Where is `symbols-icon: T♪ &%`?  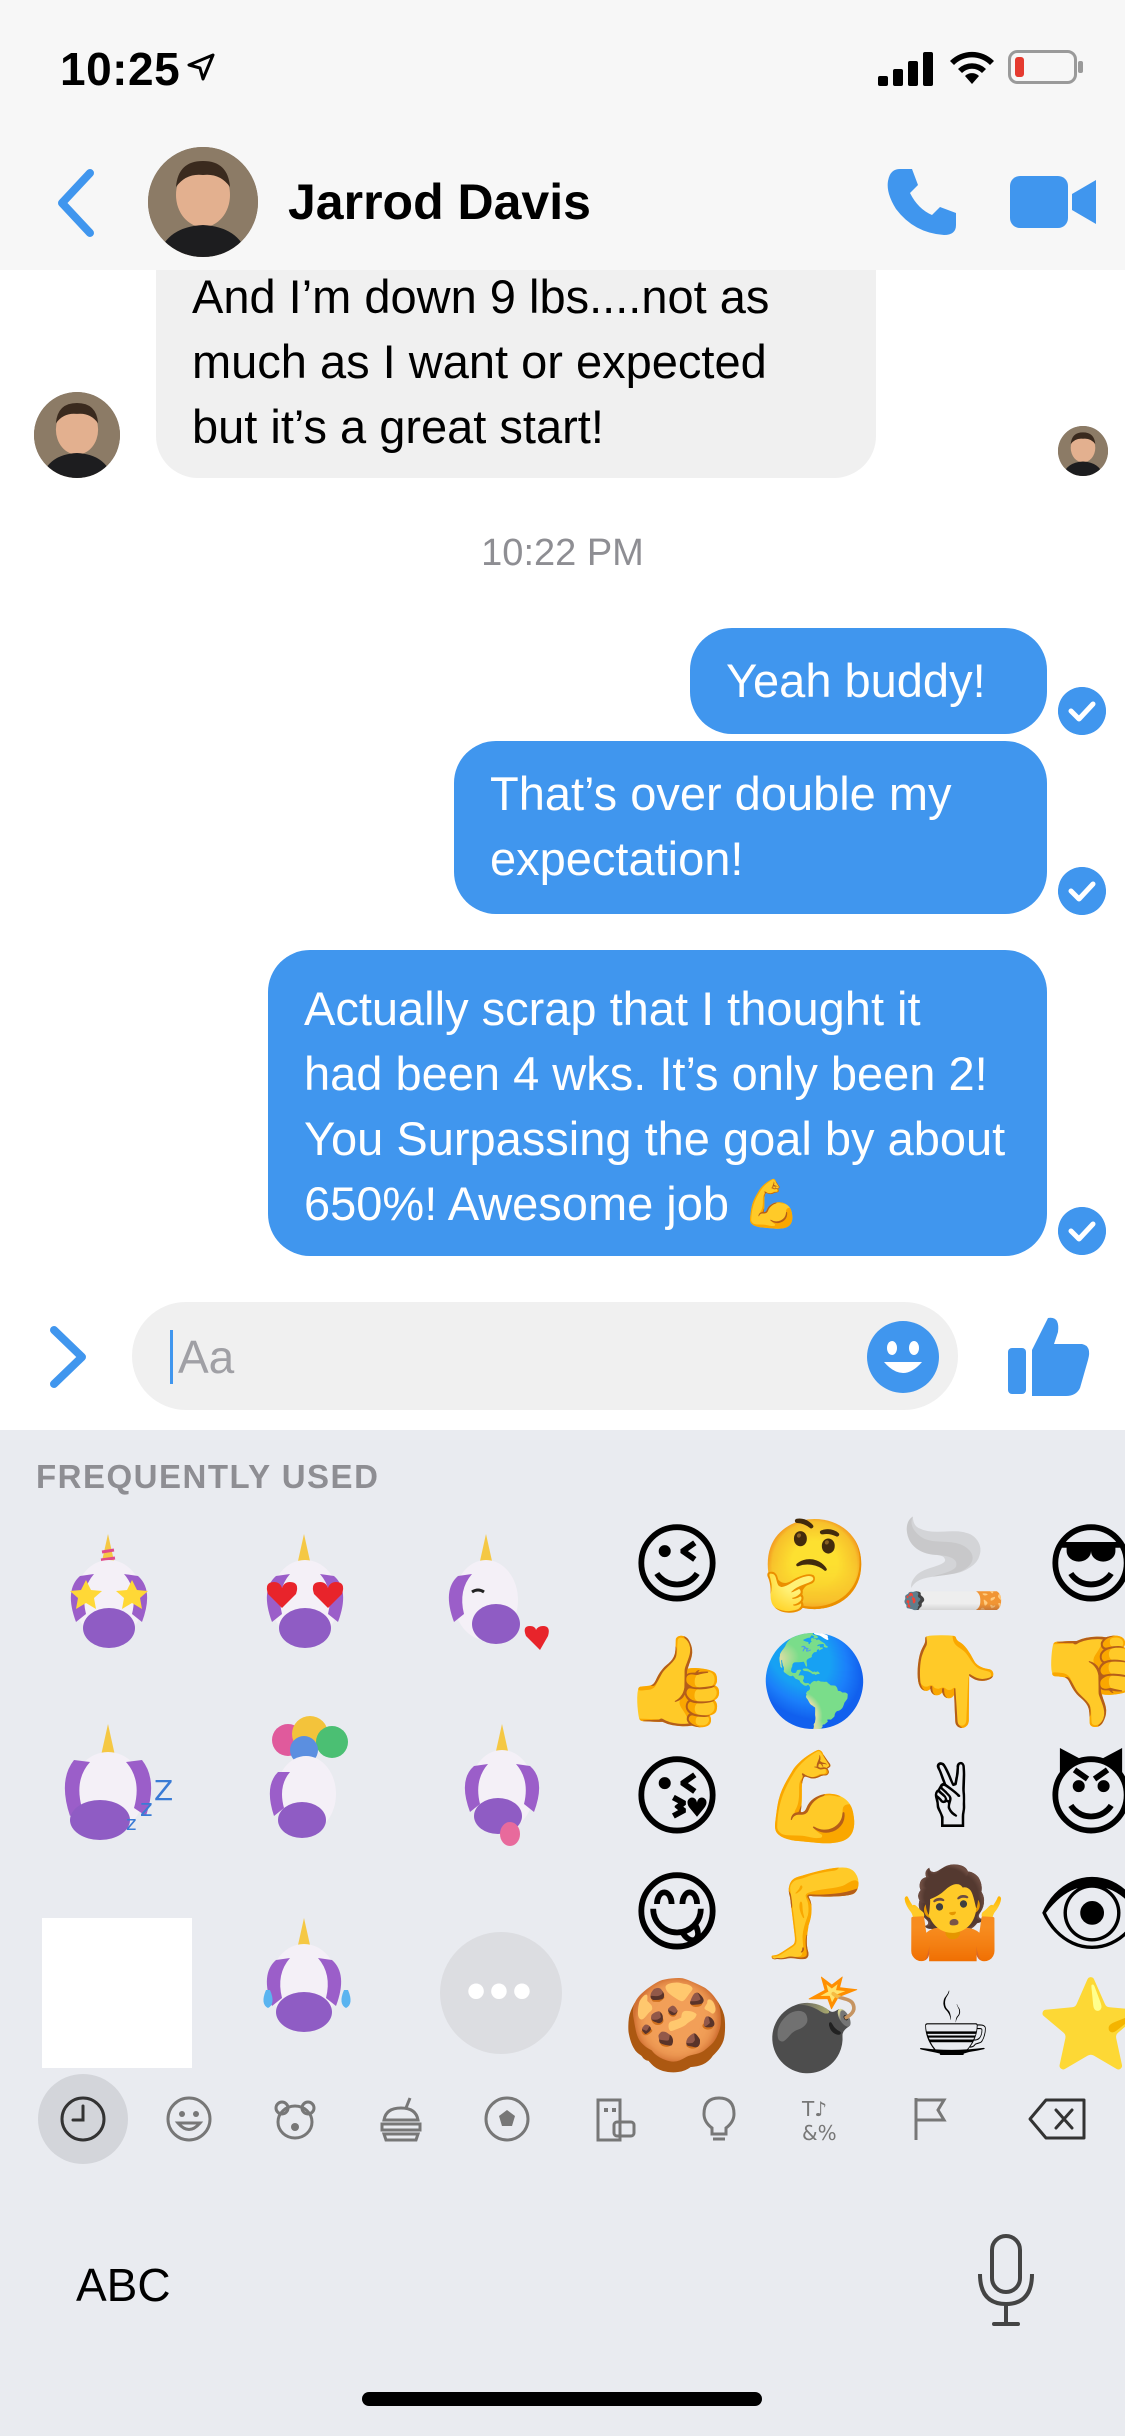 symbols-icon: T♪ &% is located at coordinates (825, 2119).